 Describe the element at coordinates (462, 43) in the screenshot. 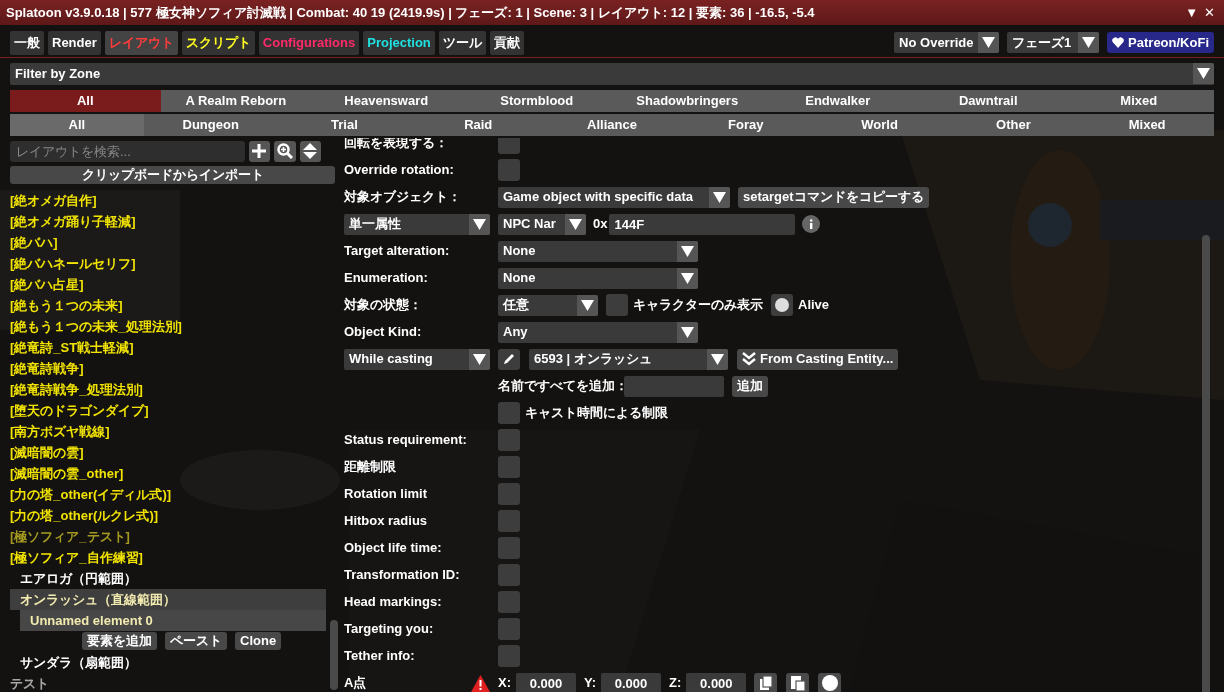

I see `tab: ツール` at that location.